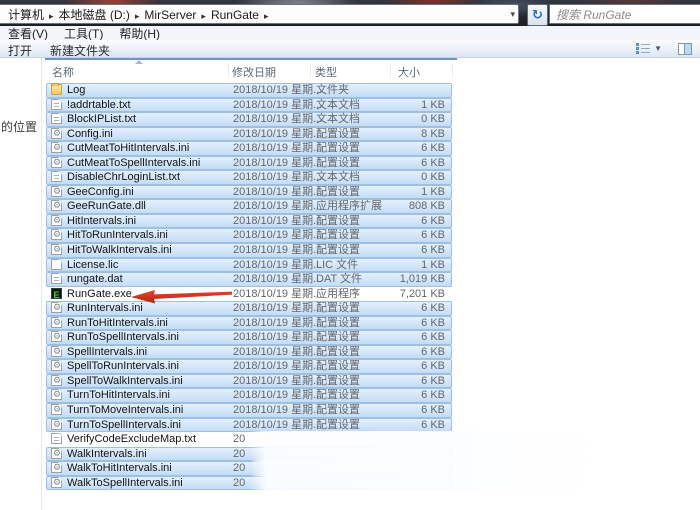 The width and height of the screenshot is (700, 510). What do you see at coordinates (125, 380) in the screenshot?
I see `file-name: SpellToWalkIntervals.ini` at bounding box center [125, 380].